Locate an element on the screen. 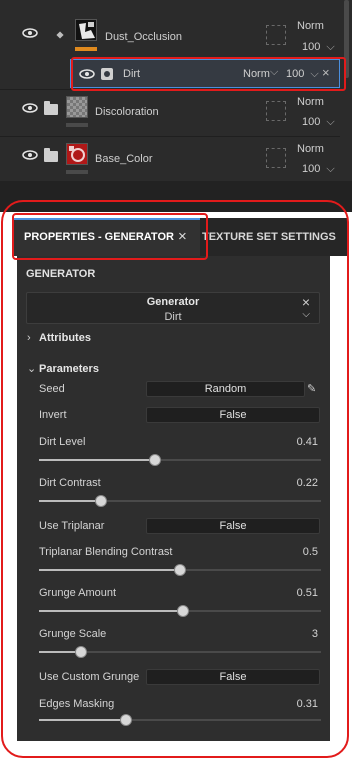 This screenshot has width=352, height=761. annotation-box-dirt is located at coordinates (208, 74).